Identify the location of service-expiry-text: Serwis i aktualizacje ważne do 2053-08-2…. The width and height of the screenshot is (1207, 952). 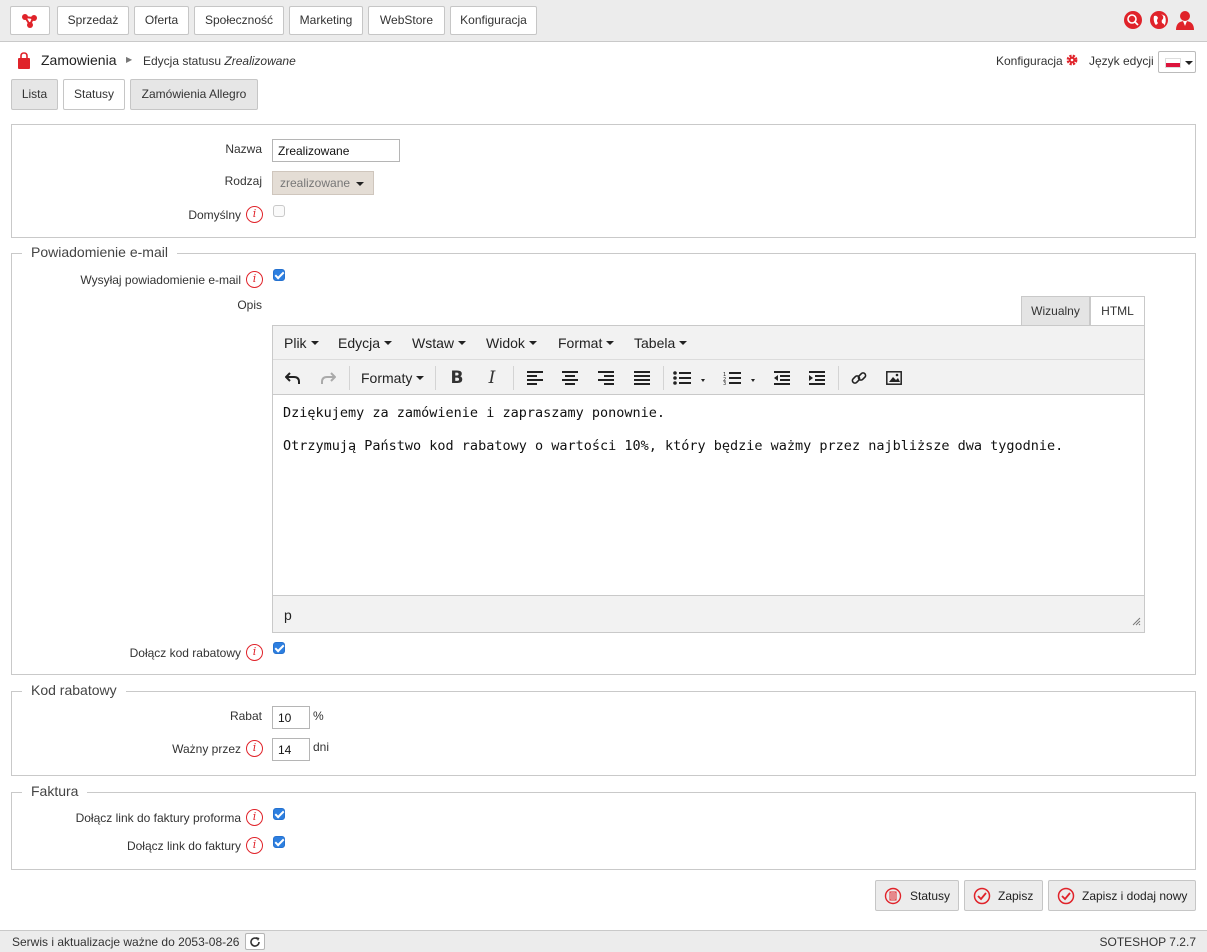
(126, 942).